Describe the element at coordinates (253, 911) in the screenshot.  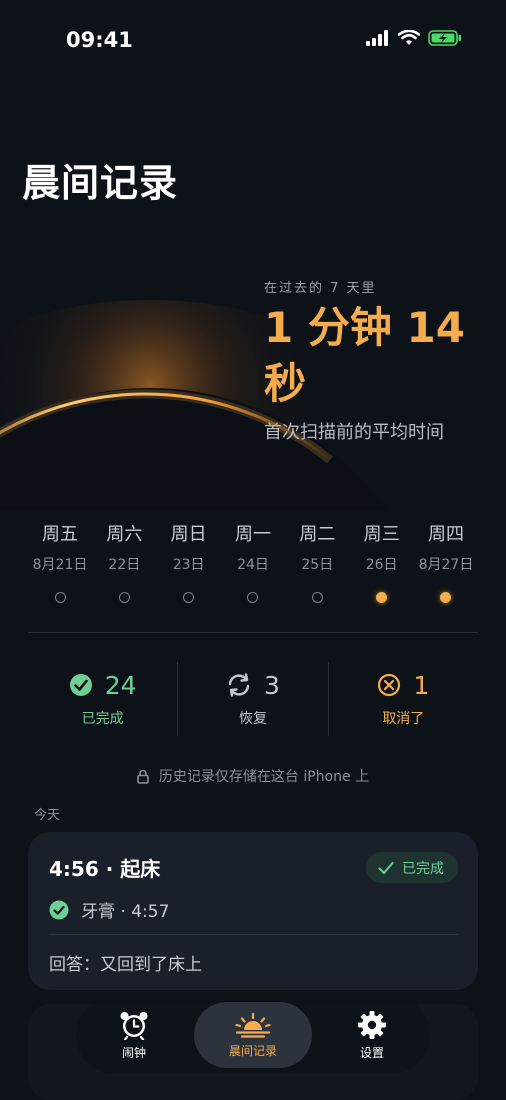
I see `record-card: 4:56 · 起床 已完成 牙膏 · 4:57 回答：又回到了床上` at that location.